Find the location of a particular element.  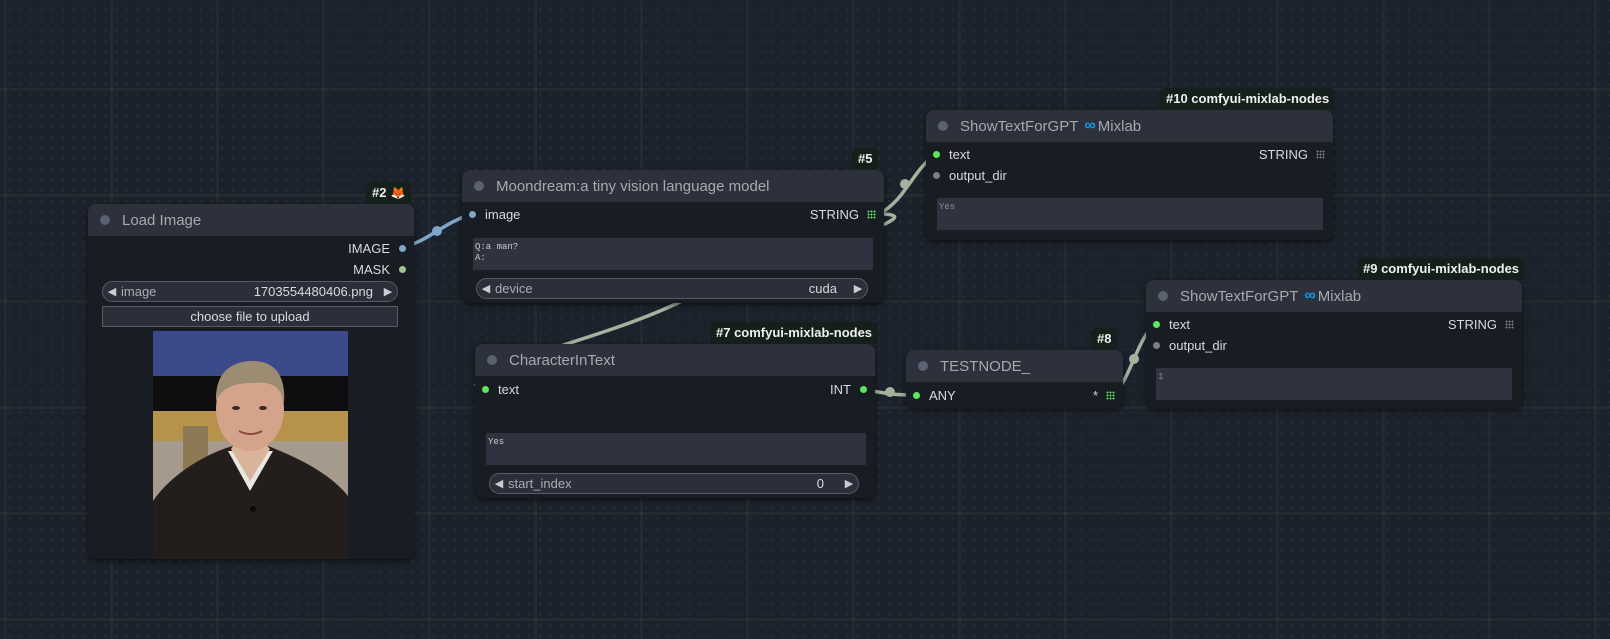

image-preview is located at coordinates (250, 445).